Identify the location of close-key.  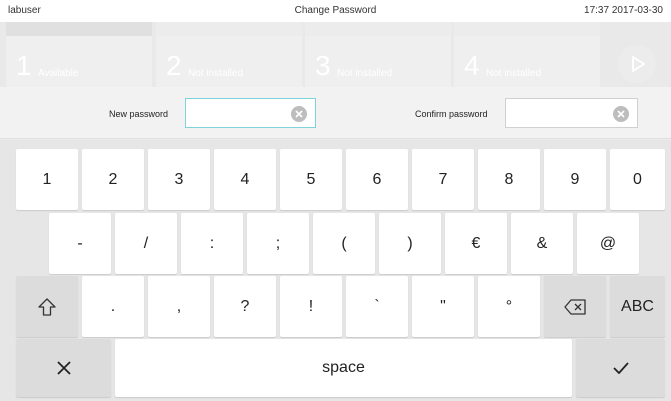
(63, 368).